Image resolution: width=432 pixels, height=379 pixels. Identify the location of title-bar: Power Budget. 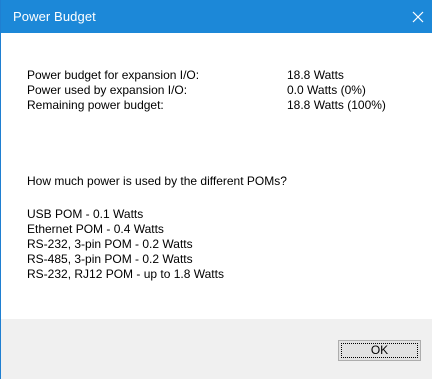
(216, 16).